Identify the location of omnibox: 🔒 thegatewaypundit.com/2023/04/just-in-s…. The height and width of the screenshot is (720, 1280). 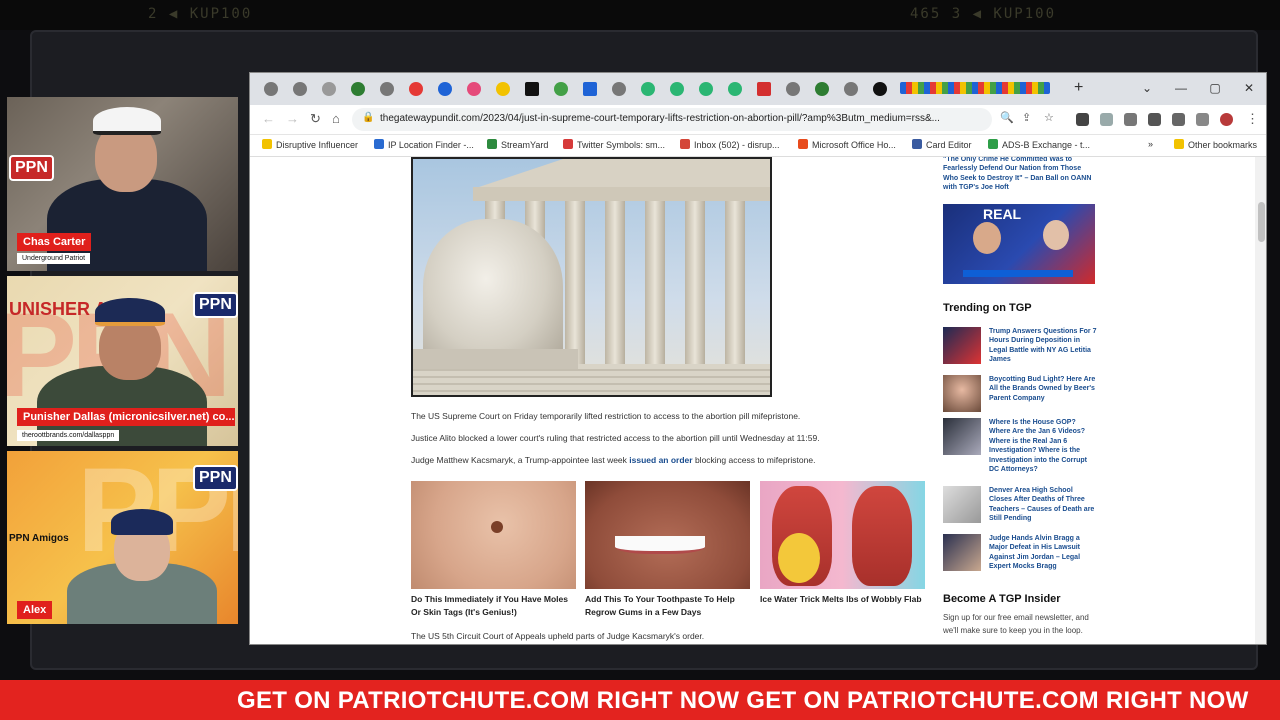
(672, 119).